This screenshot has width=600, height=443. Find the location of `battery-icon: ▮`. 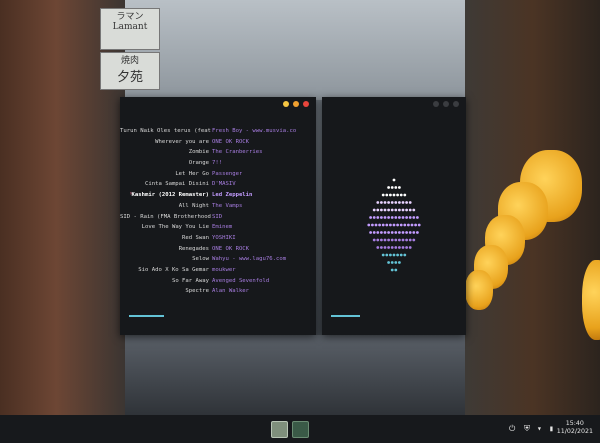

battery-icon: ▮ is located at coordinates (551, 428).